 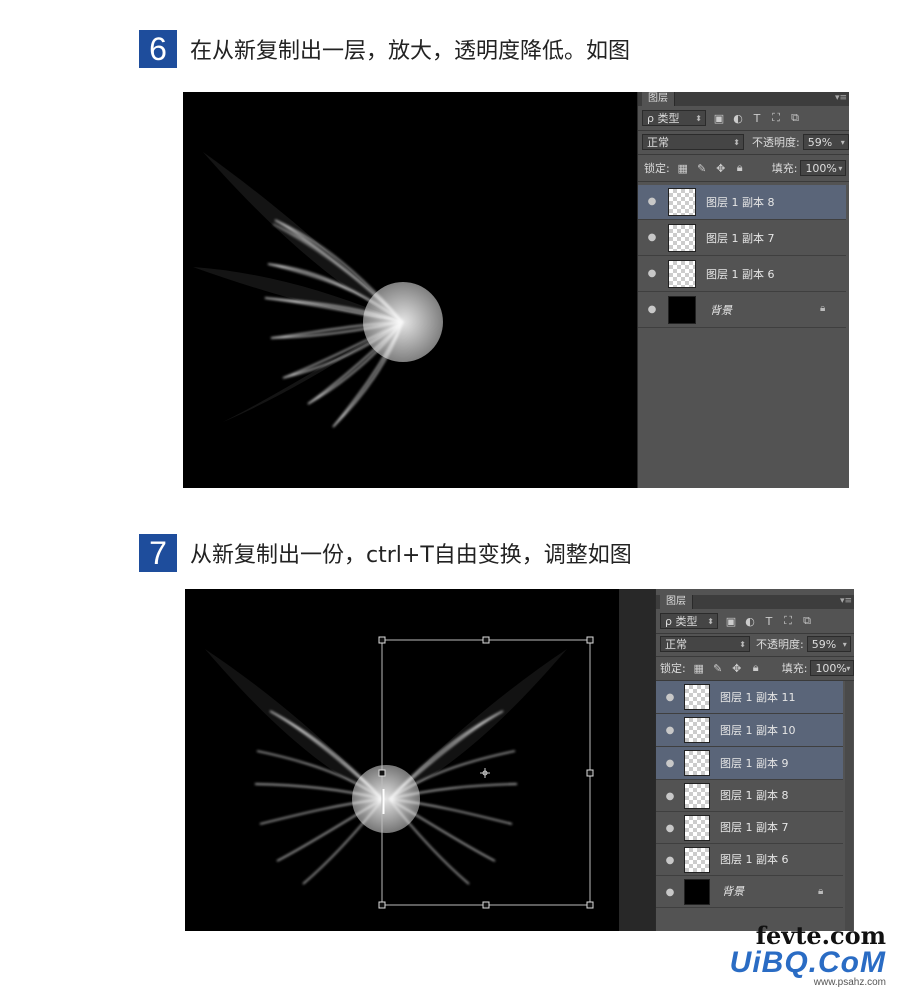 I want to click on layer-row: ● 图层 1 副本 10, so click(x=749, y=730).